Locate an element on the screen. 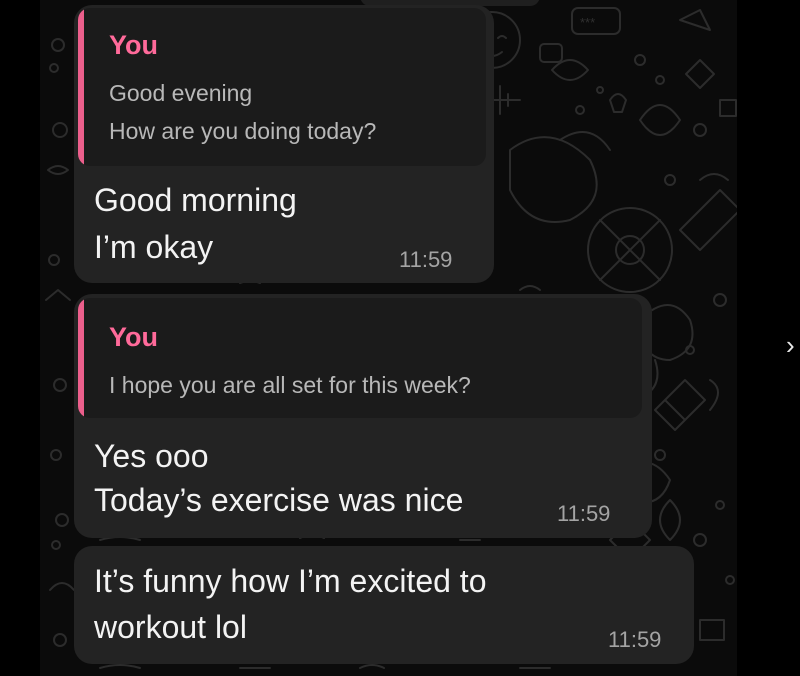 The image size is (800, 676). reply-quote-text: I hope you are all set for this week? is located at coordinates (290, 385).